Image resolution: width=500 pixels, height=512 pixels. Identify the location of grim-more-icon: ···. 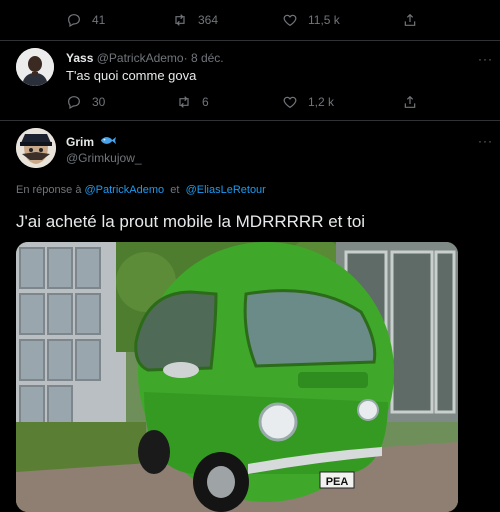
(485, 141).